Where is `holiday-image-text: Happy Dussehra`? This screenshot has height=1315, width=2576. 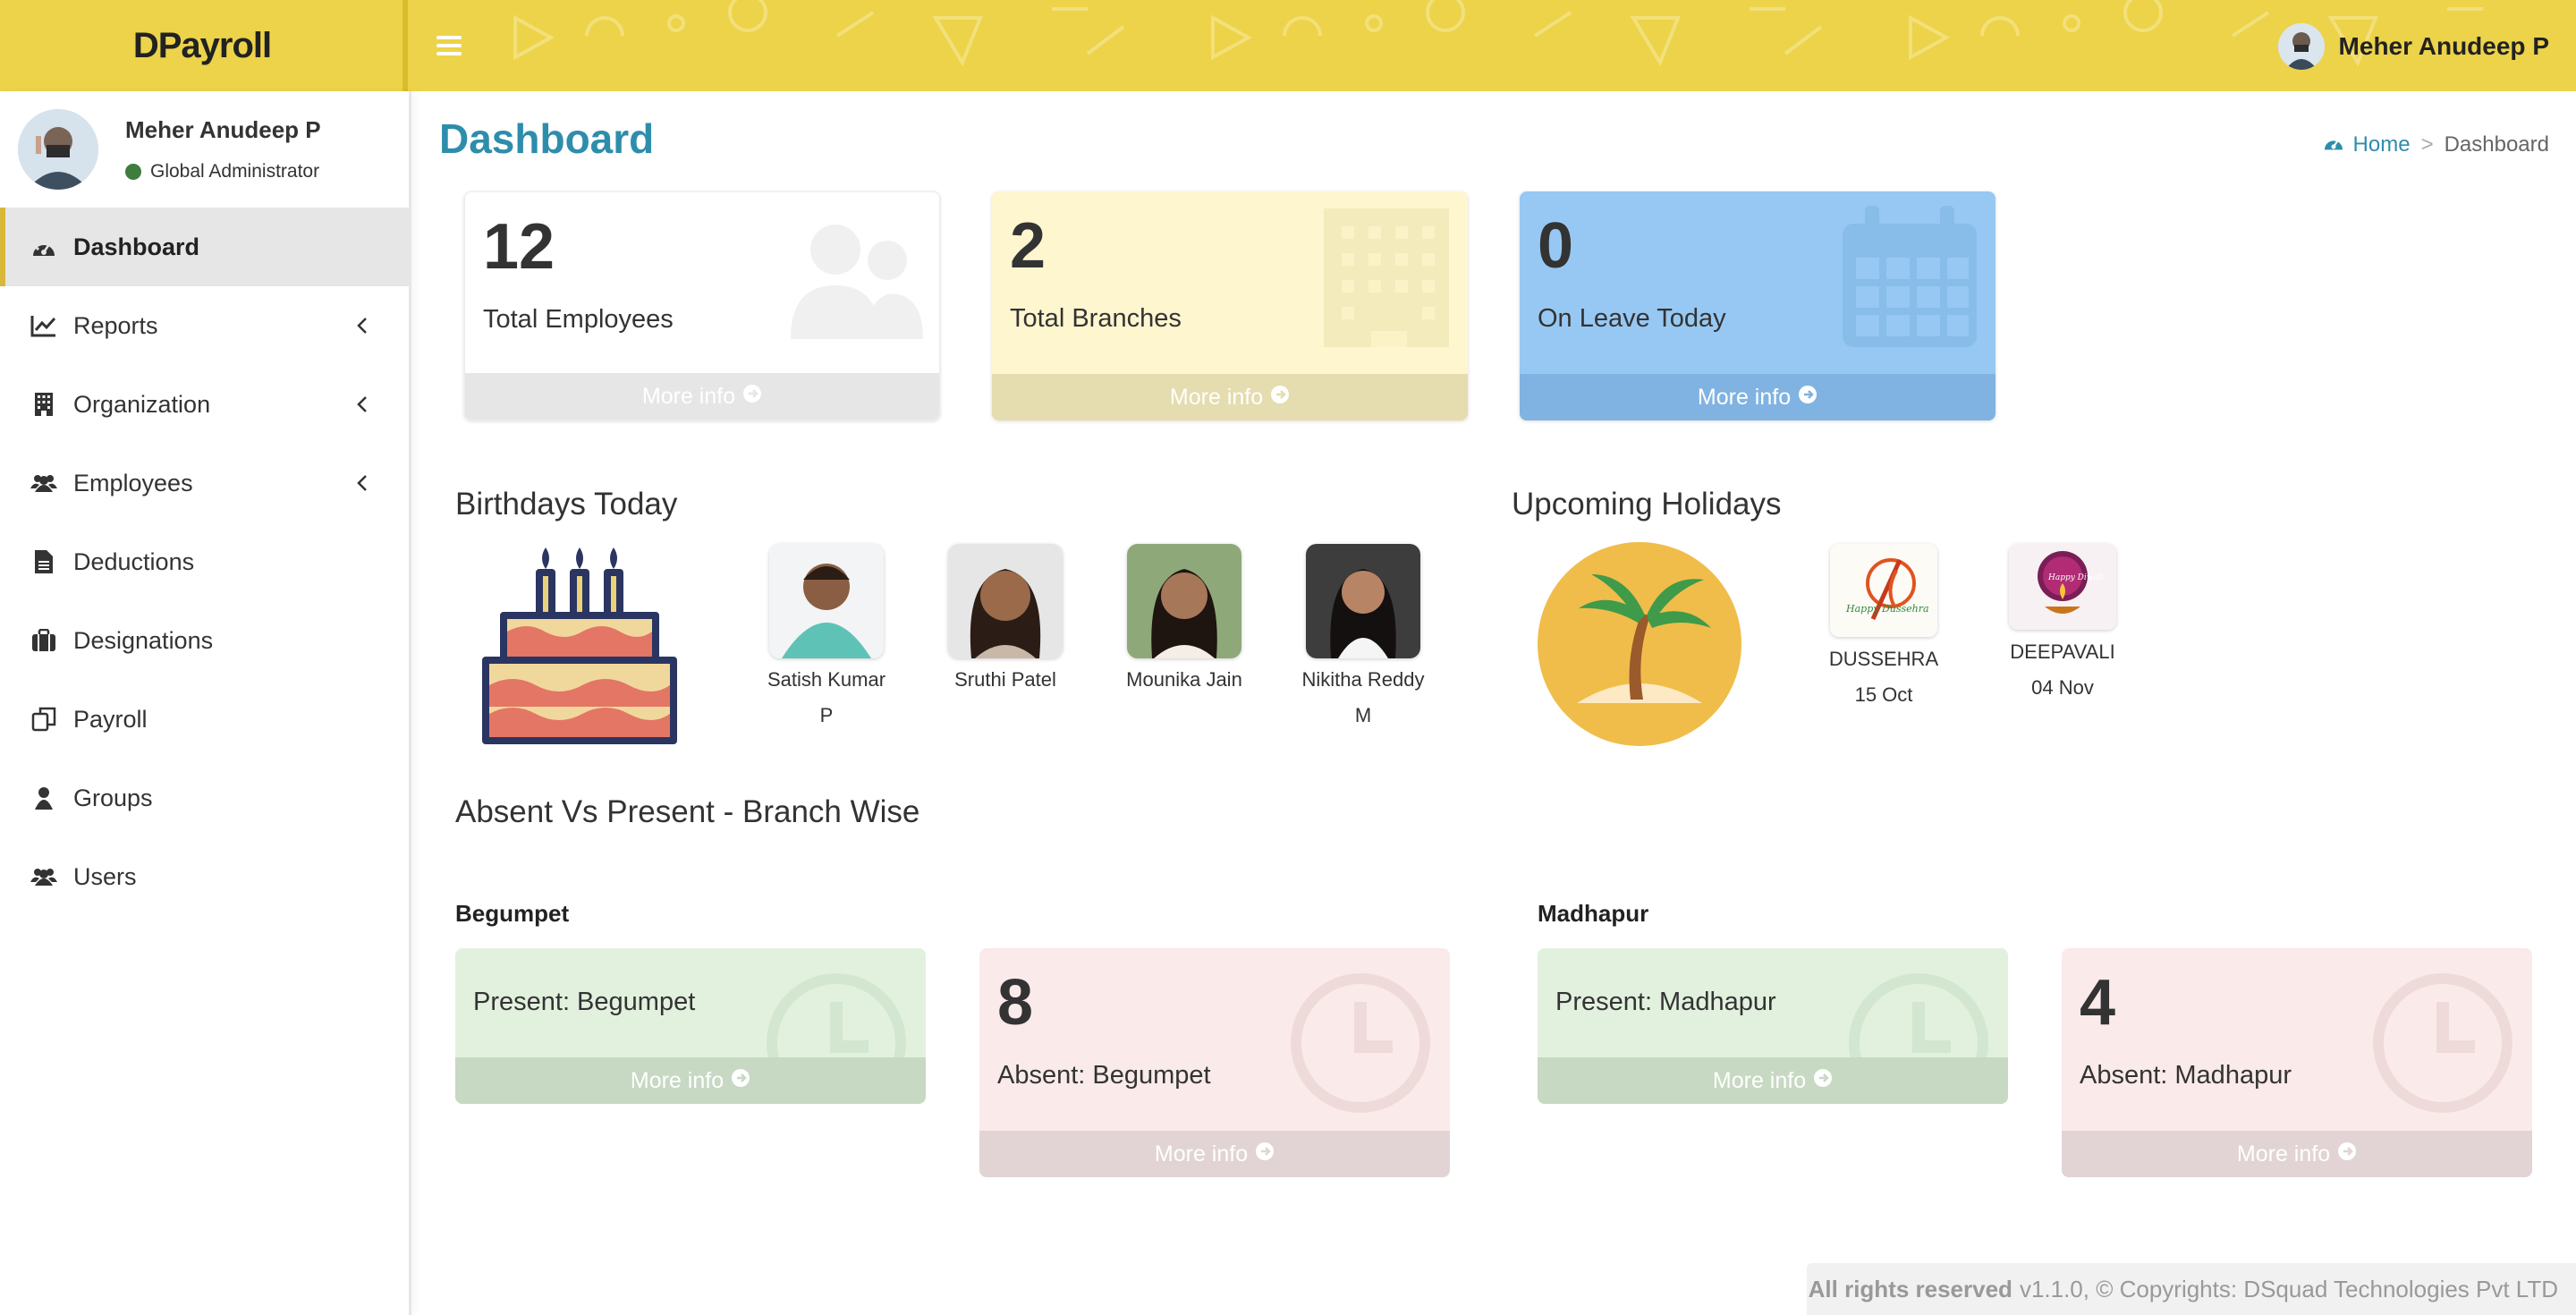 holiday-image-text: Happy Dussehra is located at coordinates (1887, 609).